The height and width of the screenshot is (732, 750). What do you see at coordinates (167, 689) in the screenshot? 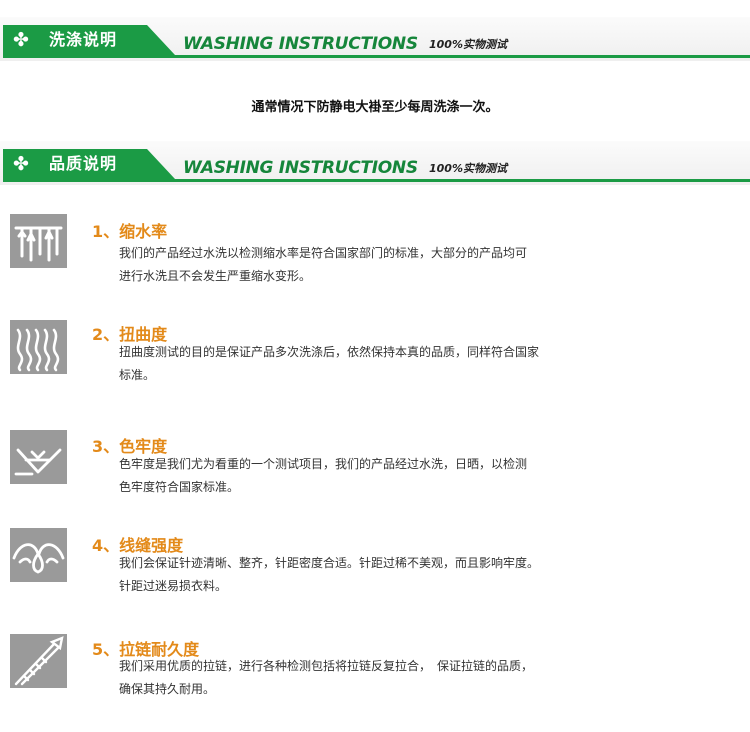
I see `desc-line: 确保其持久耐用。` at bounding box center [167, 689].